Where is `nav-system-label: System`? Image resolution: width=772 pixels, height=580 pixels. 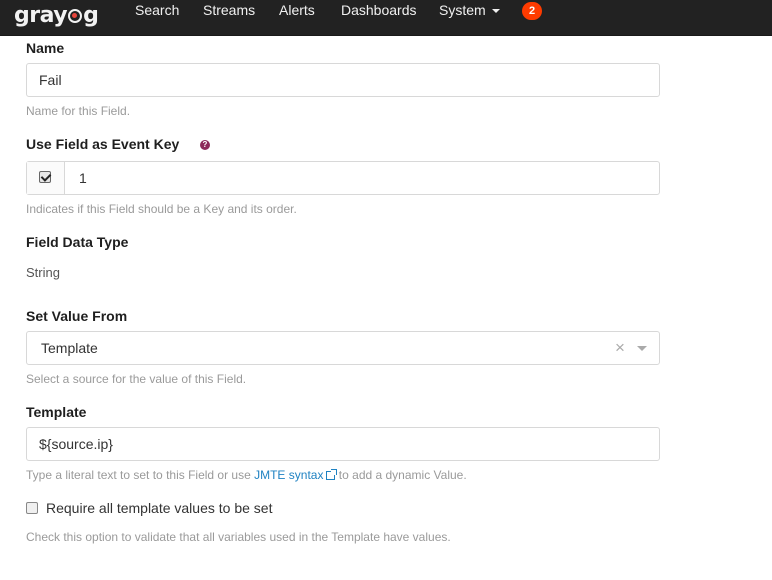
nav-system-label: System is located at coordinates (462, 10).